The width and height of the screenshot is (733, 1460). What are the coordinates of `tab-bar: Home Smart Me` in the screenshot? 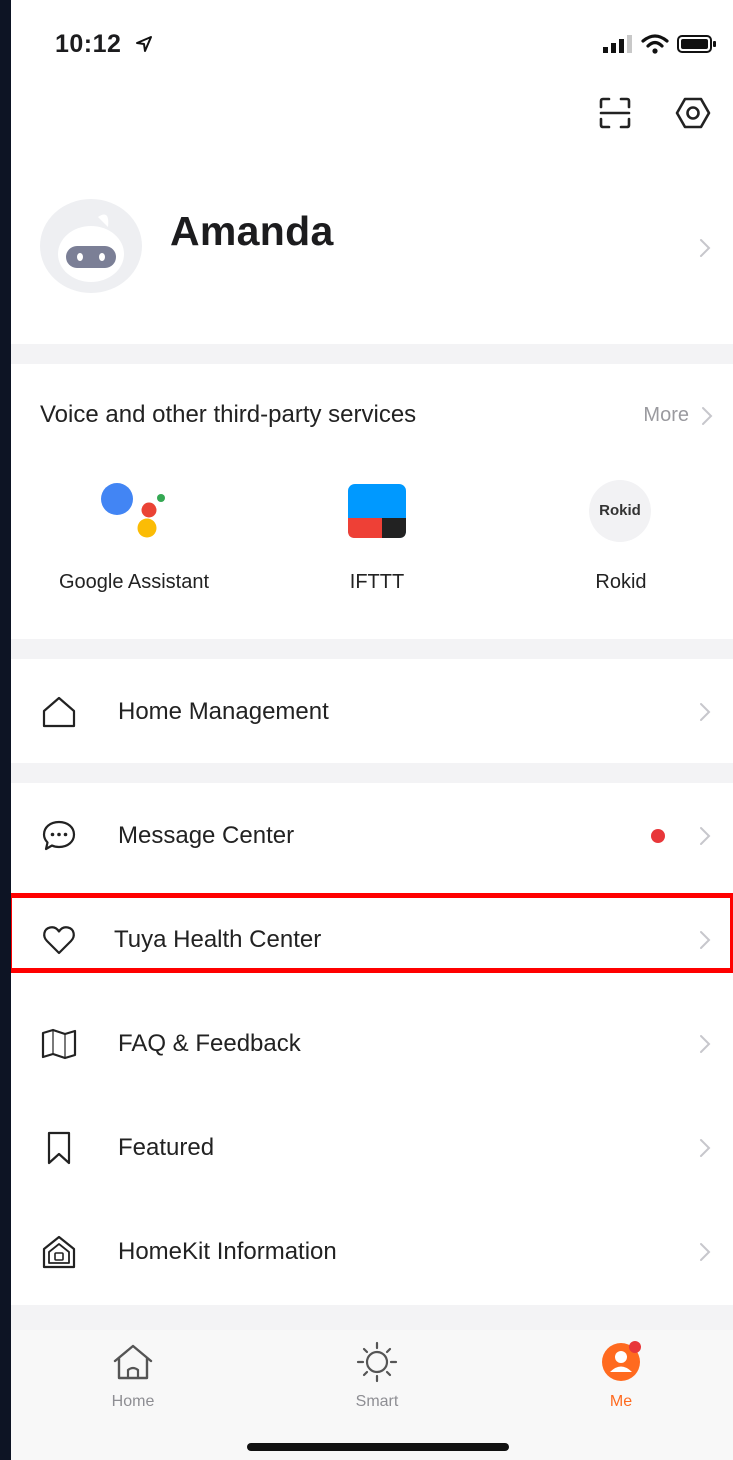 It's located at (372, 1395).